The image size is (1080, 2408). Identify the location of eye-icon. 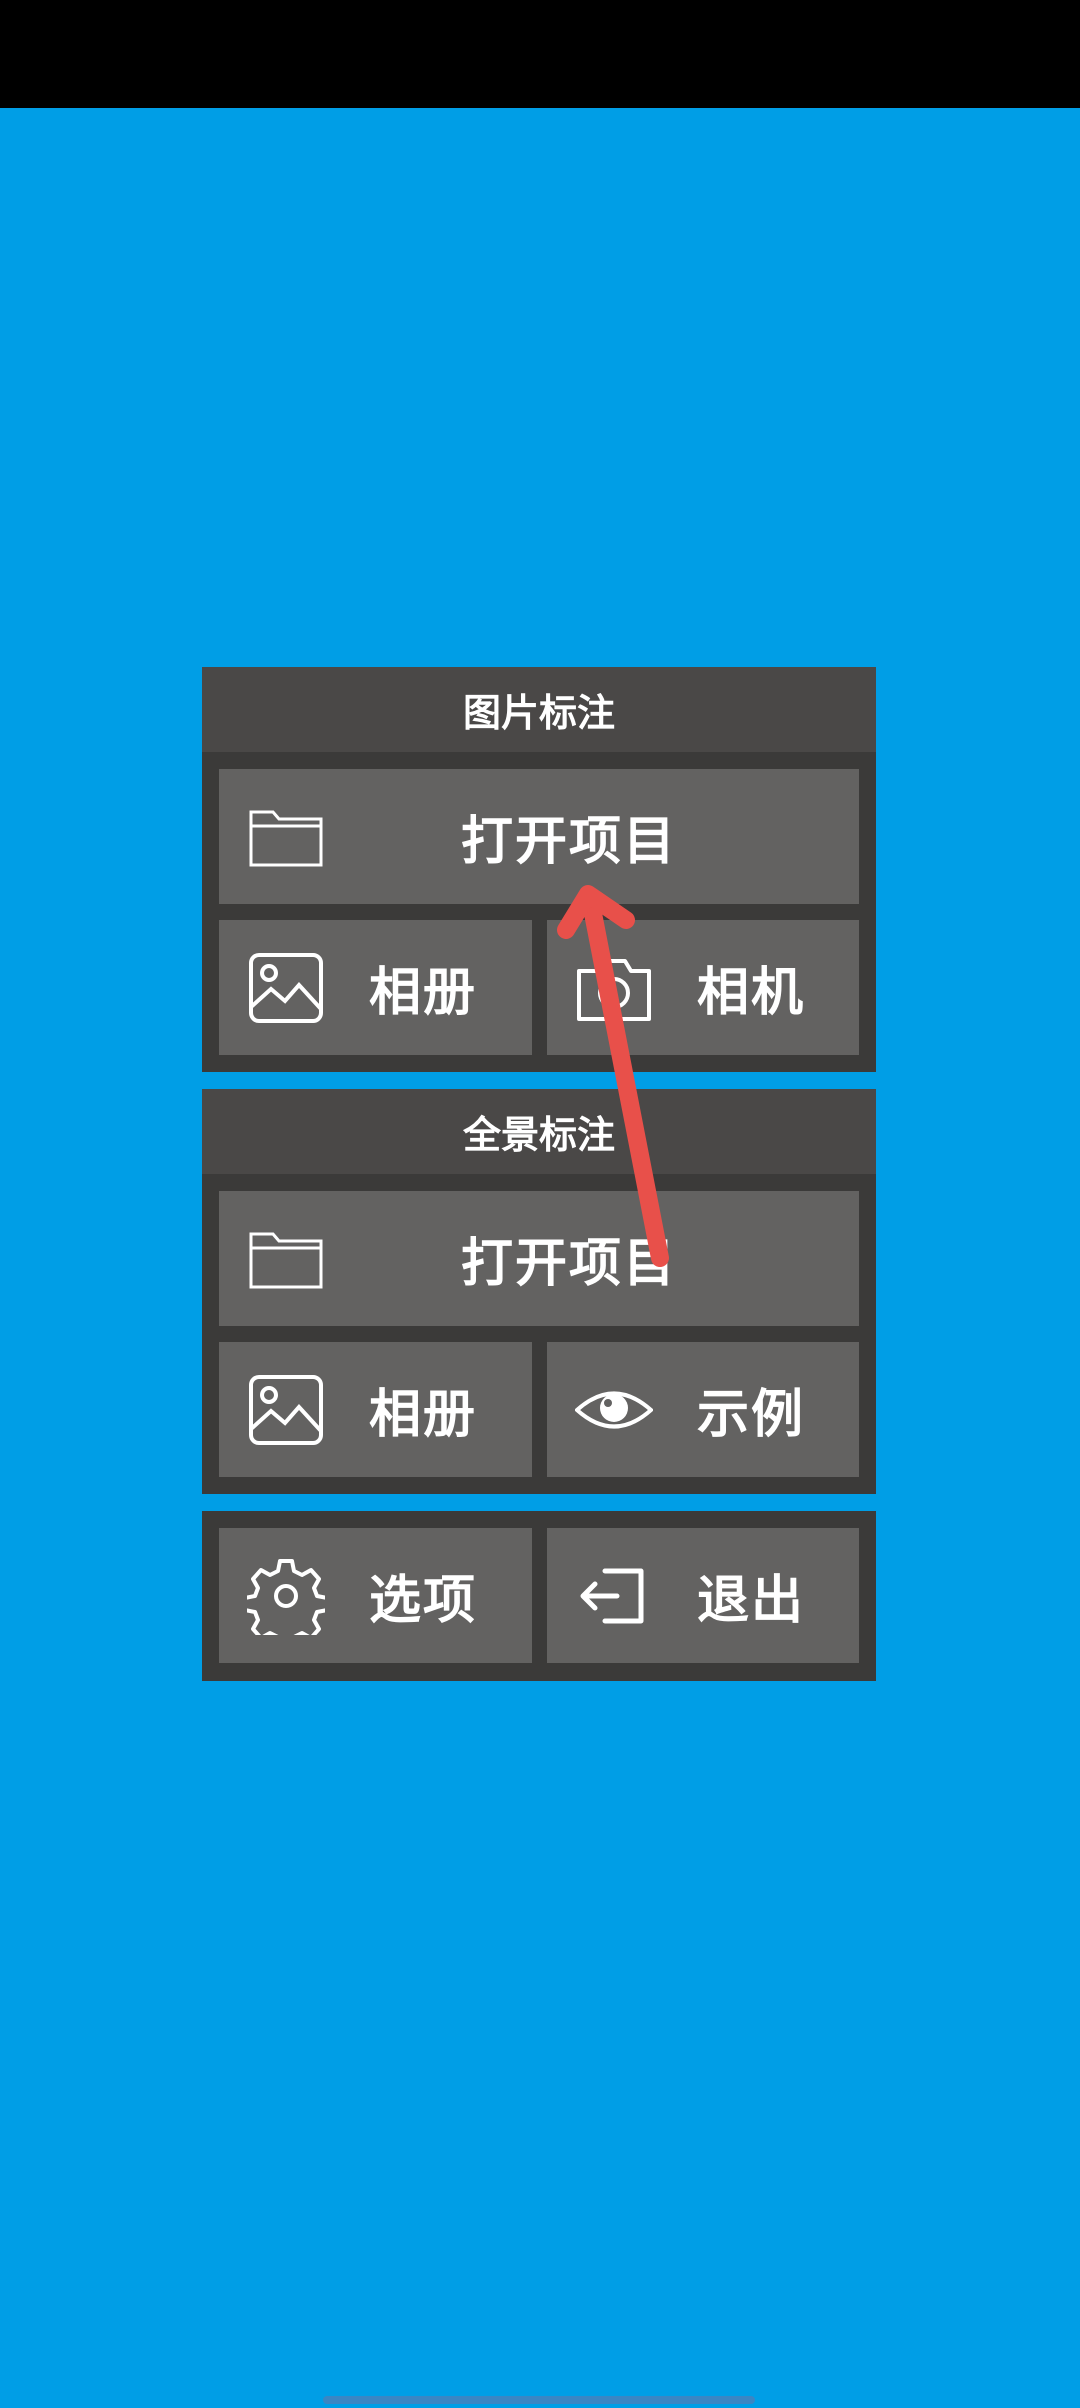
(614, 1410).